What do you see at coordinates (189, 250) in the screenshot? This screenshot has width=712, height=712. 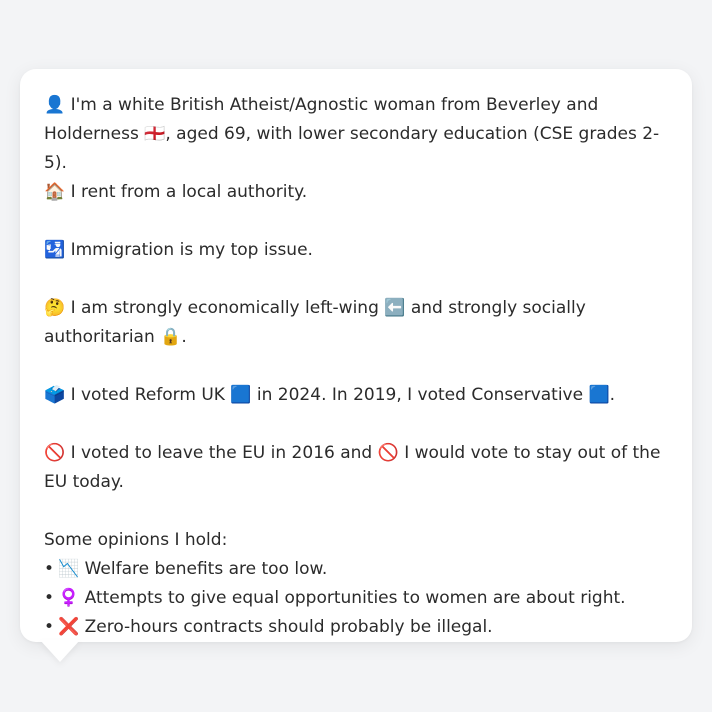 I see `top-issue-text: Immigration is my top issue.` at bounding box center [189, 250].